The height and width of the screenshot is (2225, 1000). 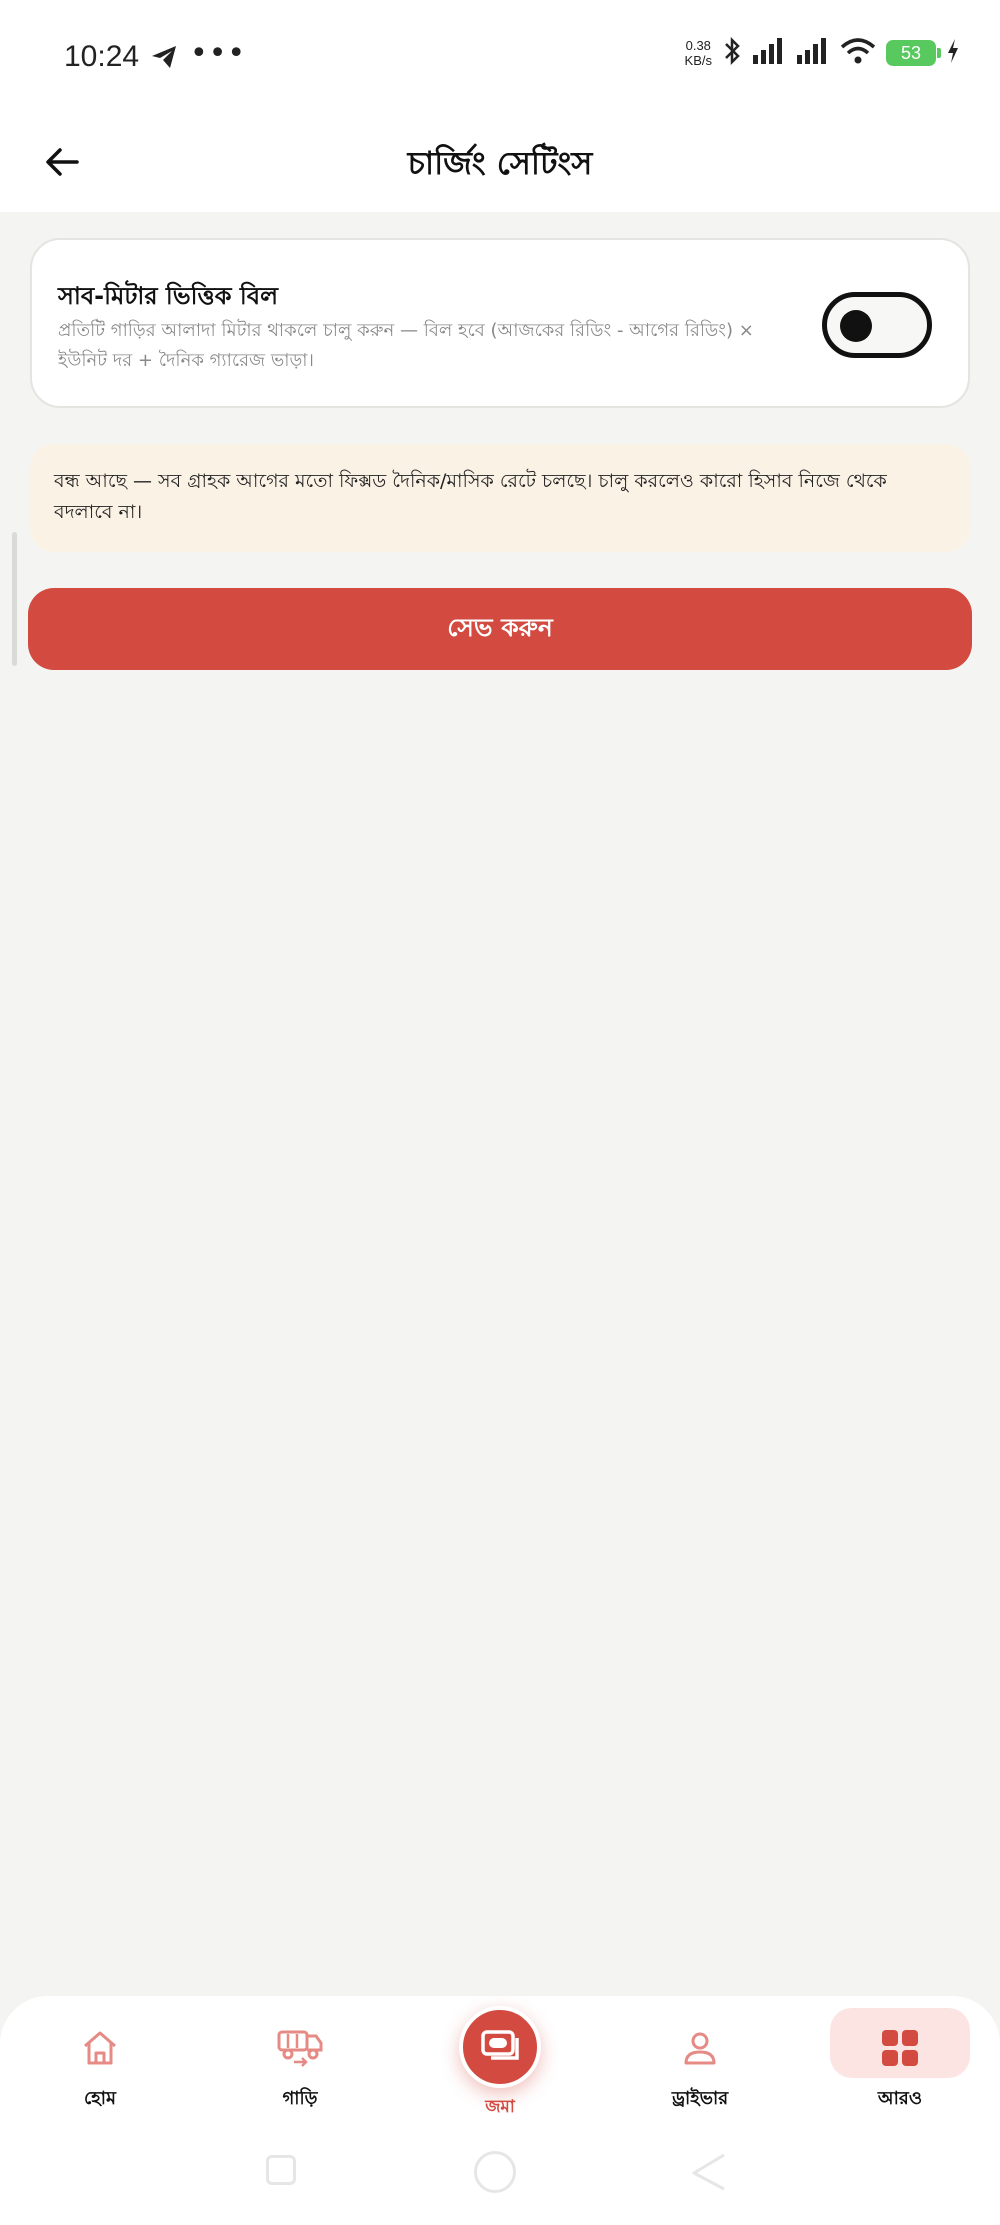 I want to click on system-nav-bar, so click(x=500, y=2173).